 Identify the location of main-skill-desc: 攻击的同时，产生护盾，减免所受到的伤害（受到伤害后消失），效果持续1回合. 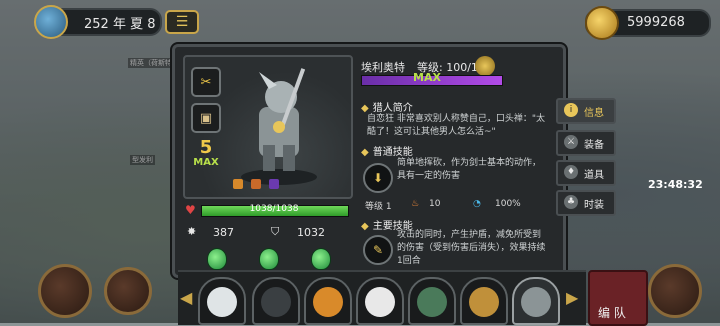
(471, 248).